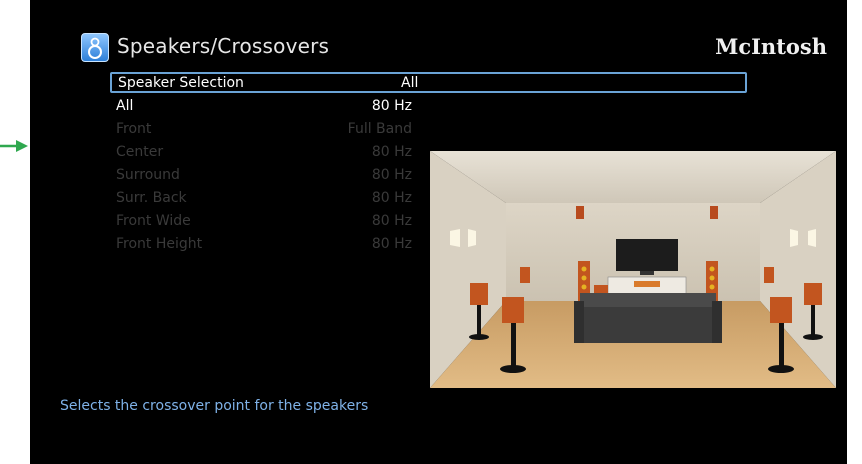 Image resolution: width=862 pixels, height=464 pixels. Describe the element at coordinates (264, 131) in the screenshot. I see `crossover-row-front: Front Full Band` at that location.